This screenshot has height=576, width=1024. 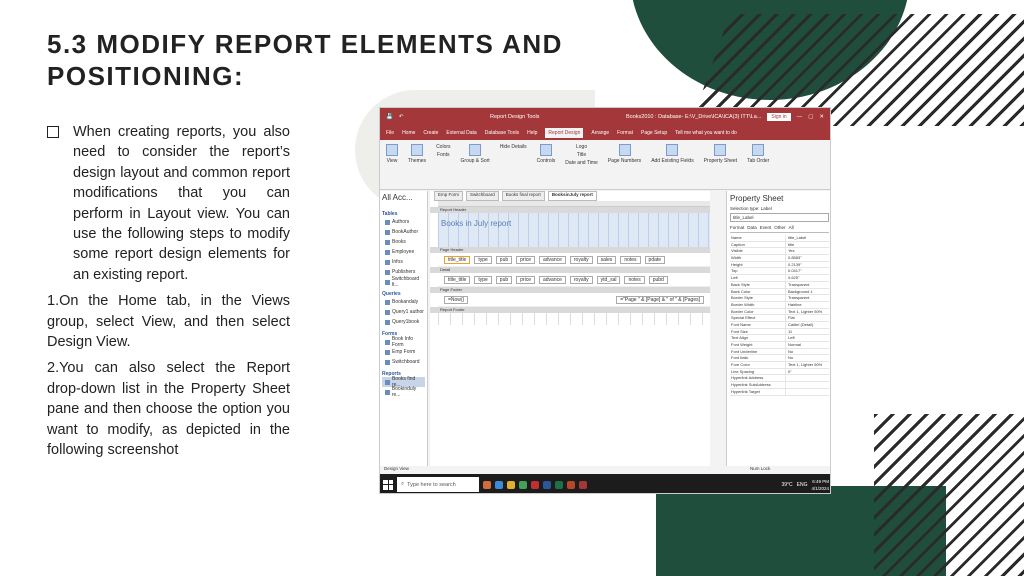 What do you see at coordinates (457, 259) in the screenshot?
I see `header-field: title_title` at bounding box center [457, 259].